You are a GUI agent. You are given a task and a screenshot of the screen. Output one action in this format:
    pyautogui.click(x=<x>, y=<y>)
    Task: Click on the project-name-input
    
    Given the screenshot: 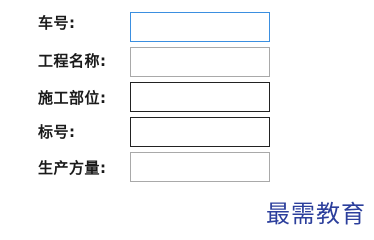 What is the action you would take?
    pyautogui.click(x=200, y=62)
    